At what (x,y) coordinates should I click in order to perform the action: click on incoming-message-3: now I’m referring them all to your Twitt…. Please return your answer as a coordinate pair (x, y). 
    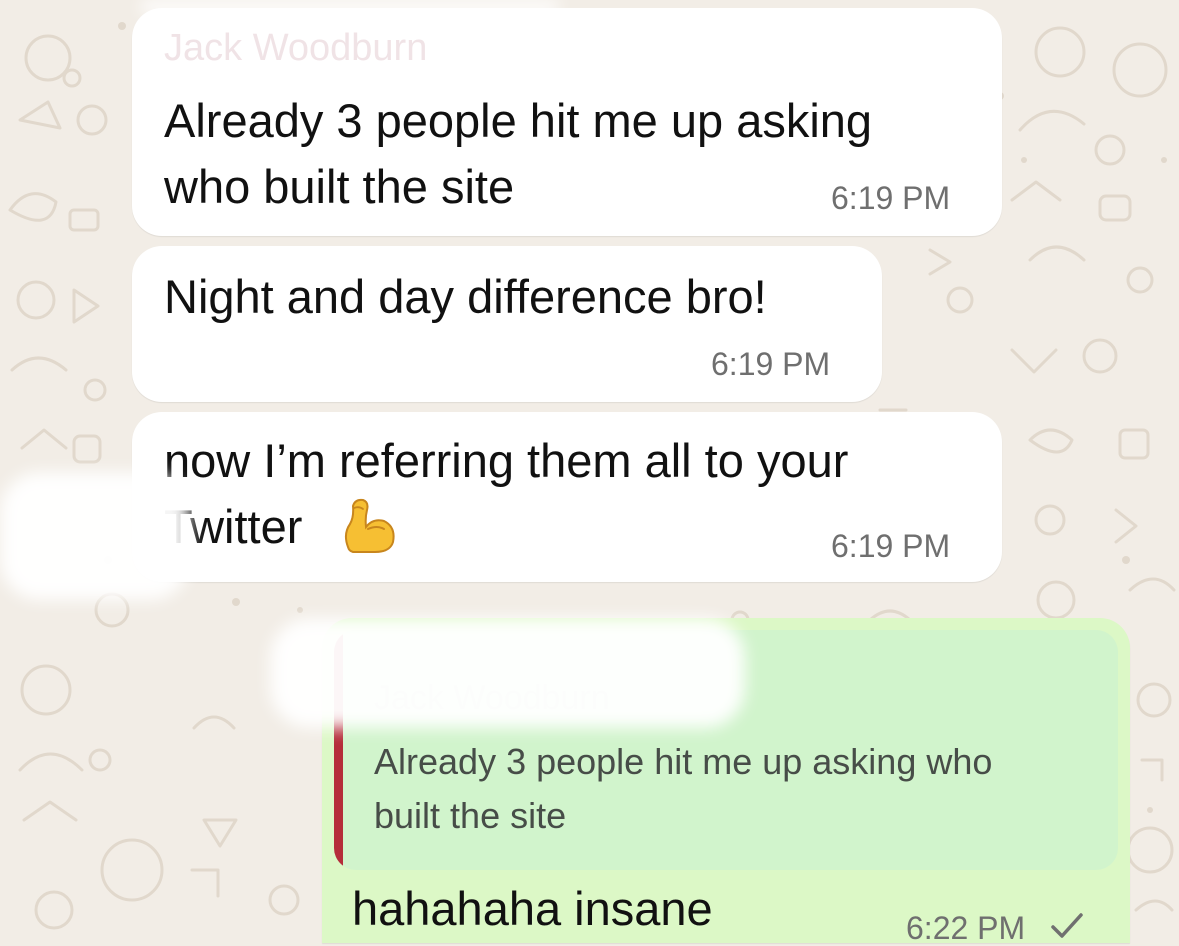
    Looking at the image, I should click on (567, 497).